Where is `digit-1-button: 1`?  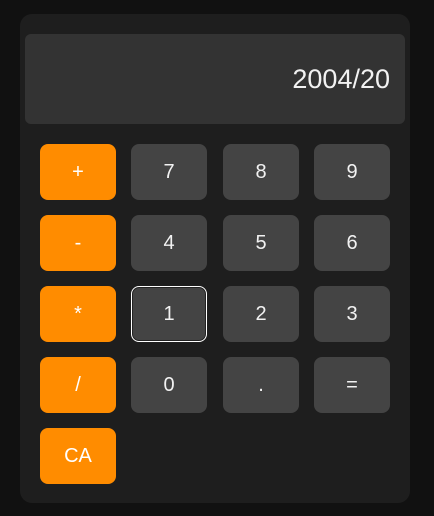 digit-1-button: 1 is located at coordinates (169, 314).